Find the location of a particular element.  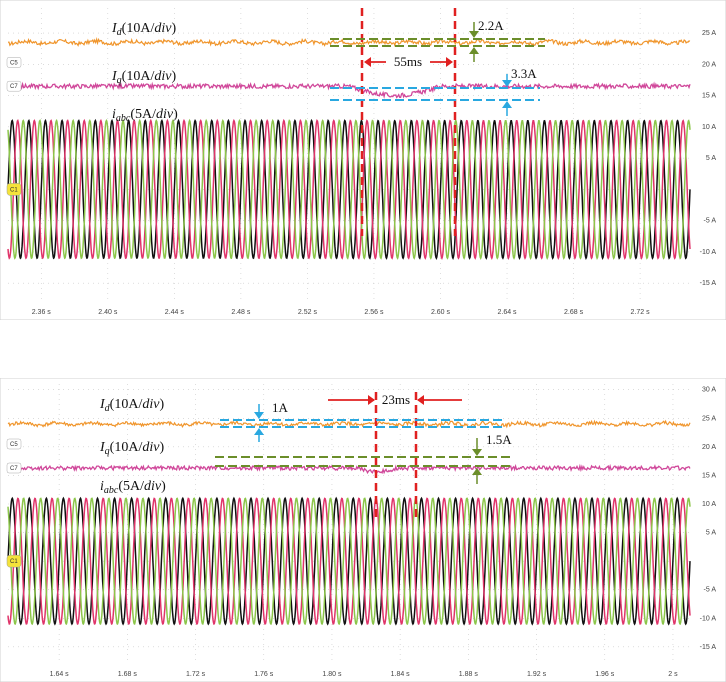

x-tick-label: 2.56 s is located at coordinates (374, 312).